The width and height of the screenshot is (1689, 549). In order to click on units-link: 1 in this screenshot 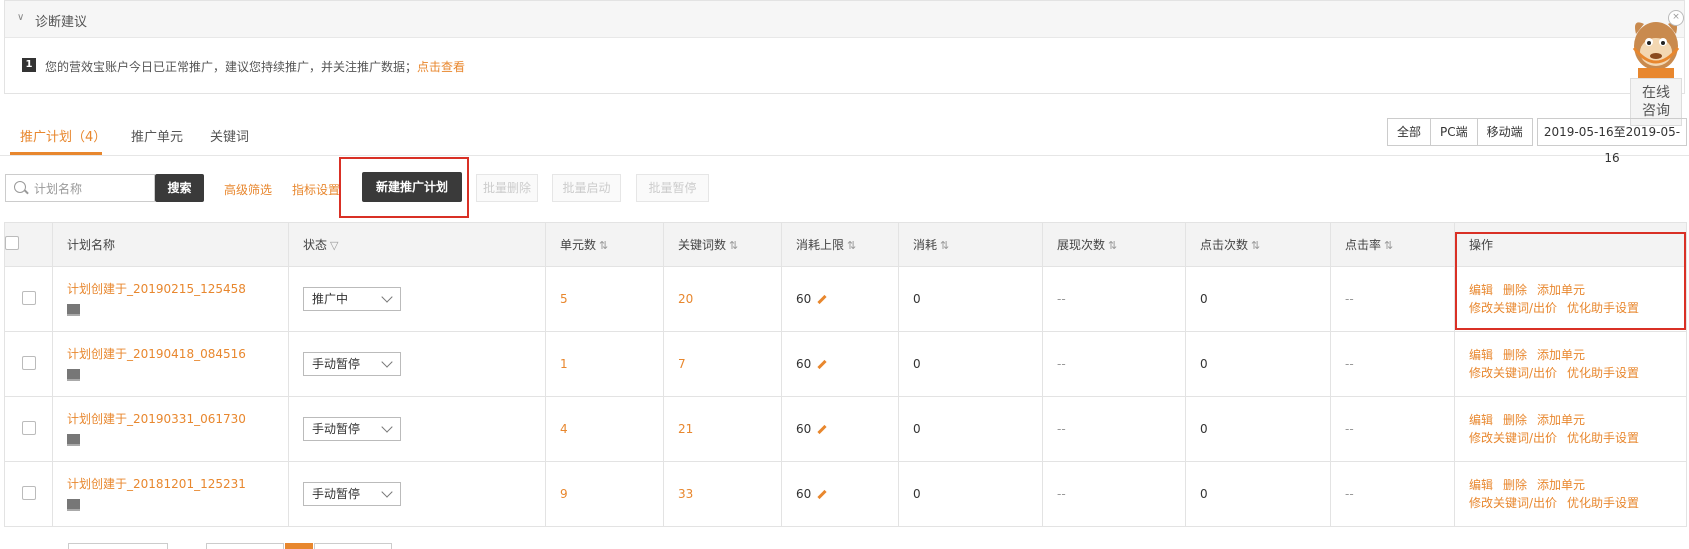, I will do `click(557, 364)`.